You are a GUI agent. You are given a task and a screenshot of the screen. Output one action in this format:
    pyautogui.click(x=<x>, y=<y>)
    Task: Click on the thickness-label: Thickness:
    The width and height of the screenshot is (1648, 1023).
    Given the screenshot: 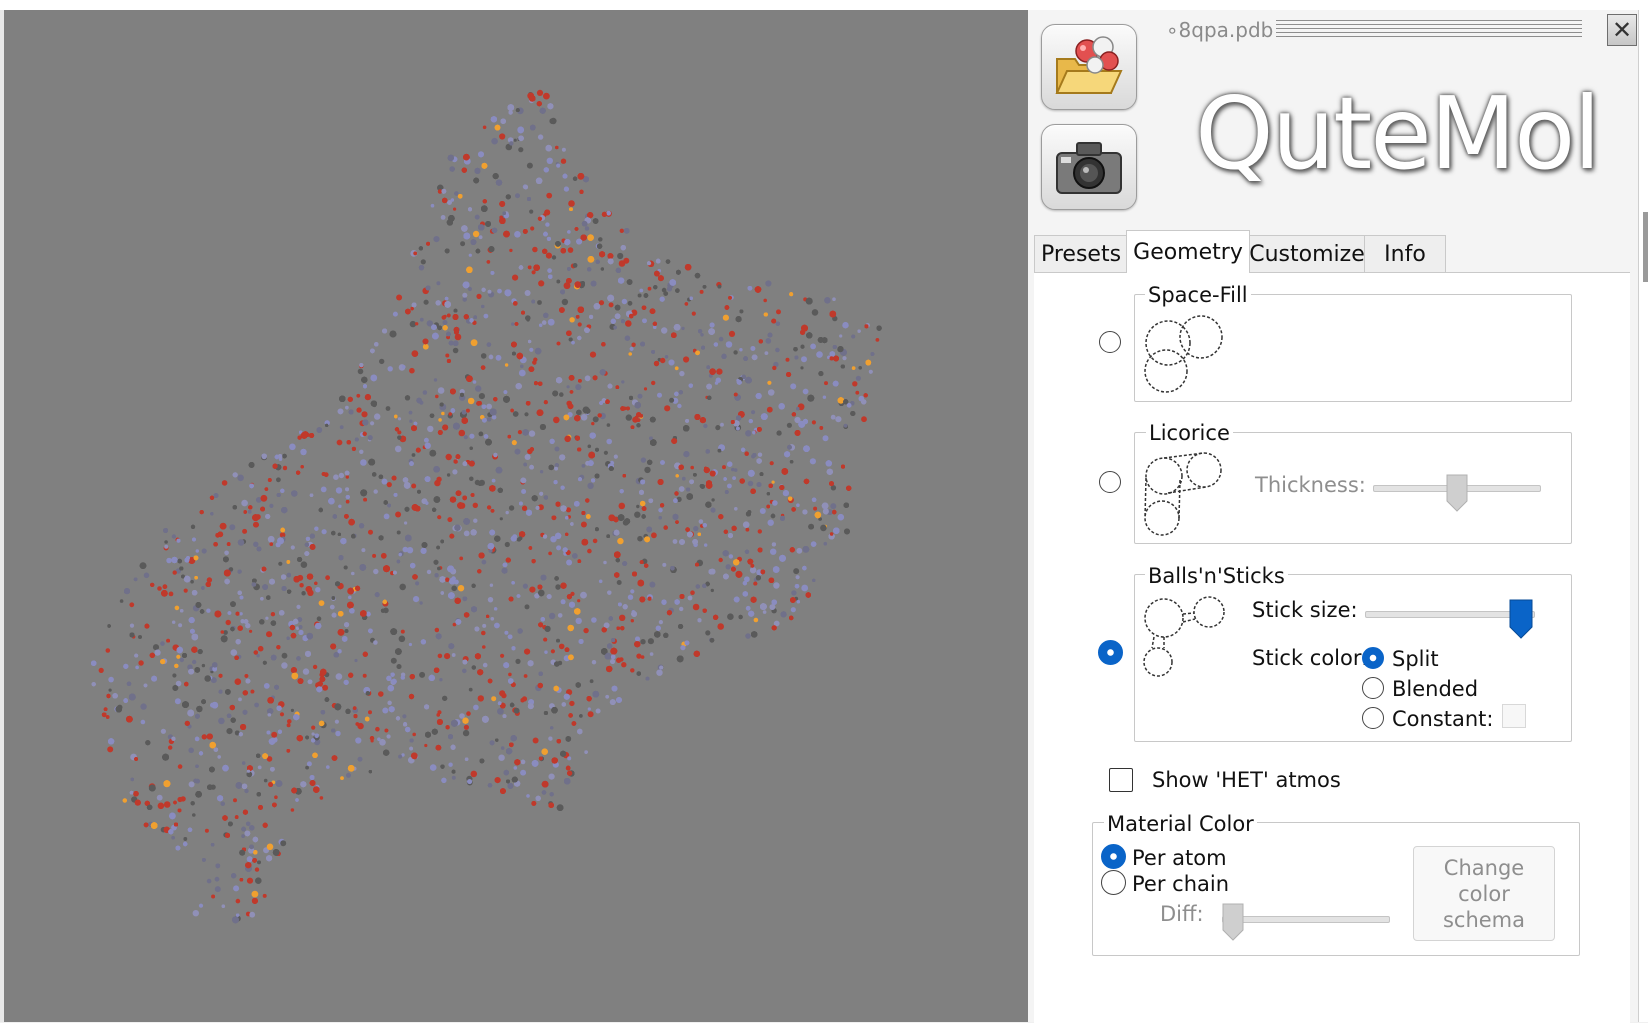 What is the action you would take?
    pyautogui.click(x=1310, y=485)
    